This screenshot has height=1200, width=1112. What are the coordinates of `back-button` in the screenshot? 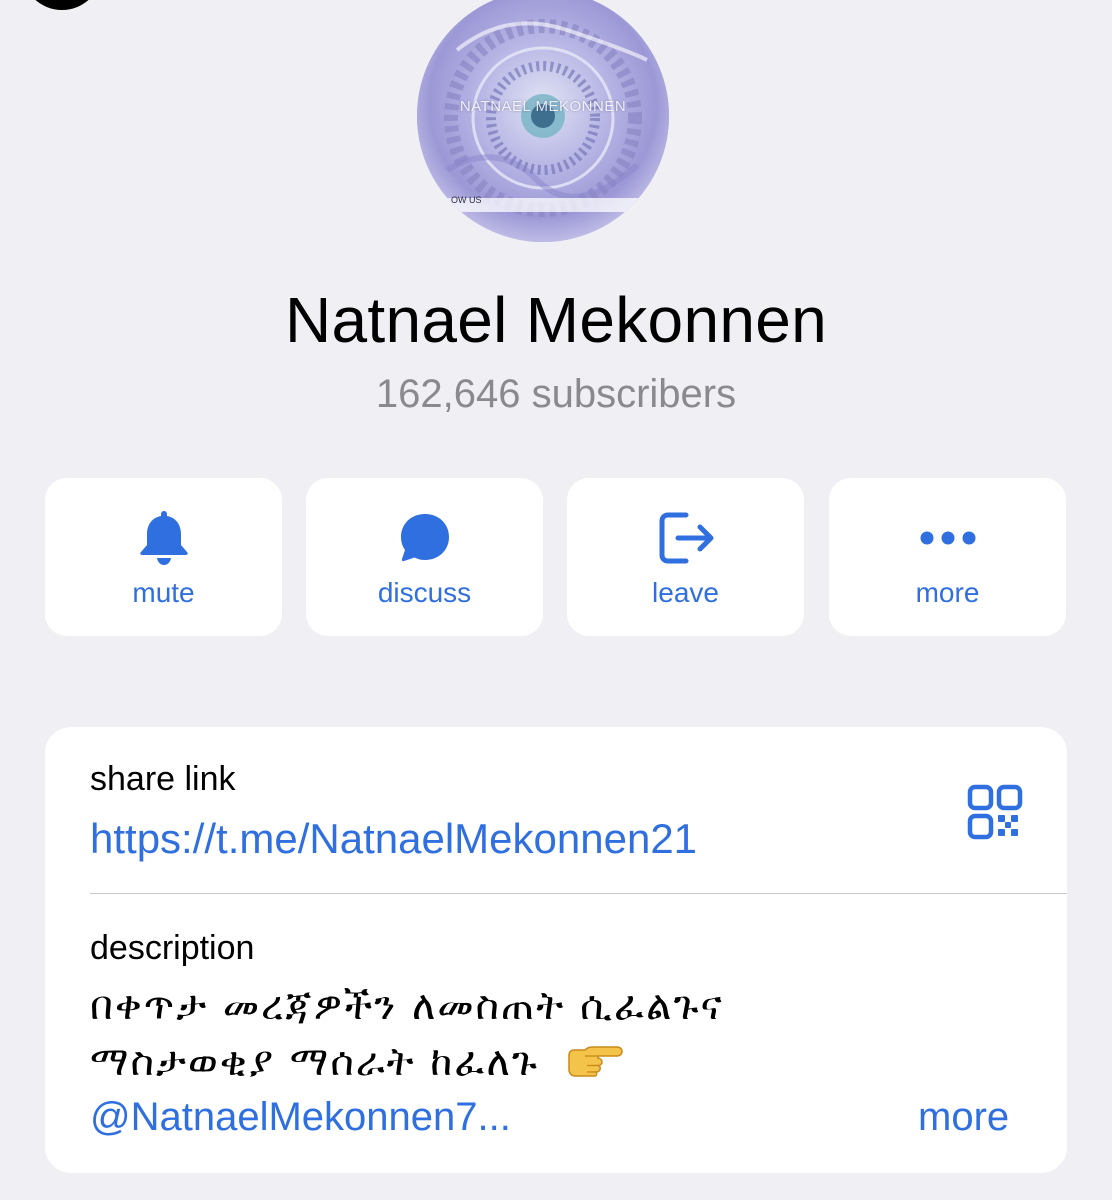 It's located at (62, 5).